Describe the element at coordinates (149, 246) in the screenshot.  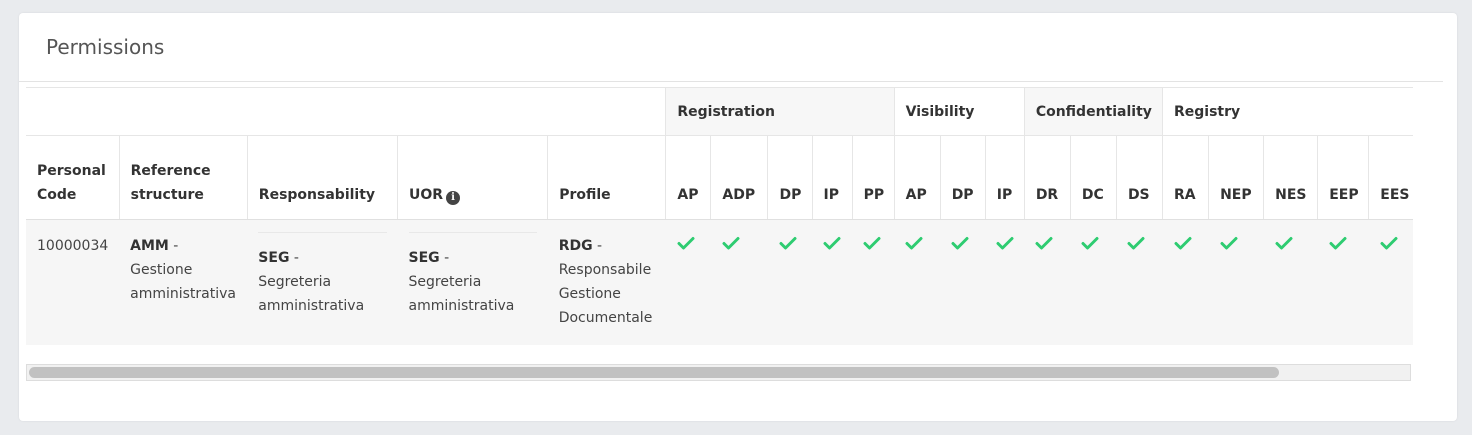
I see `structure-code: AMM` at that location.